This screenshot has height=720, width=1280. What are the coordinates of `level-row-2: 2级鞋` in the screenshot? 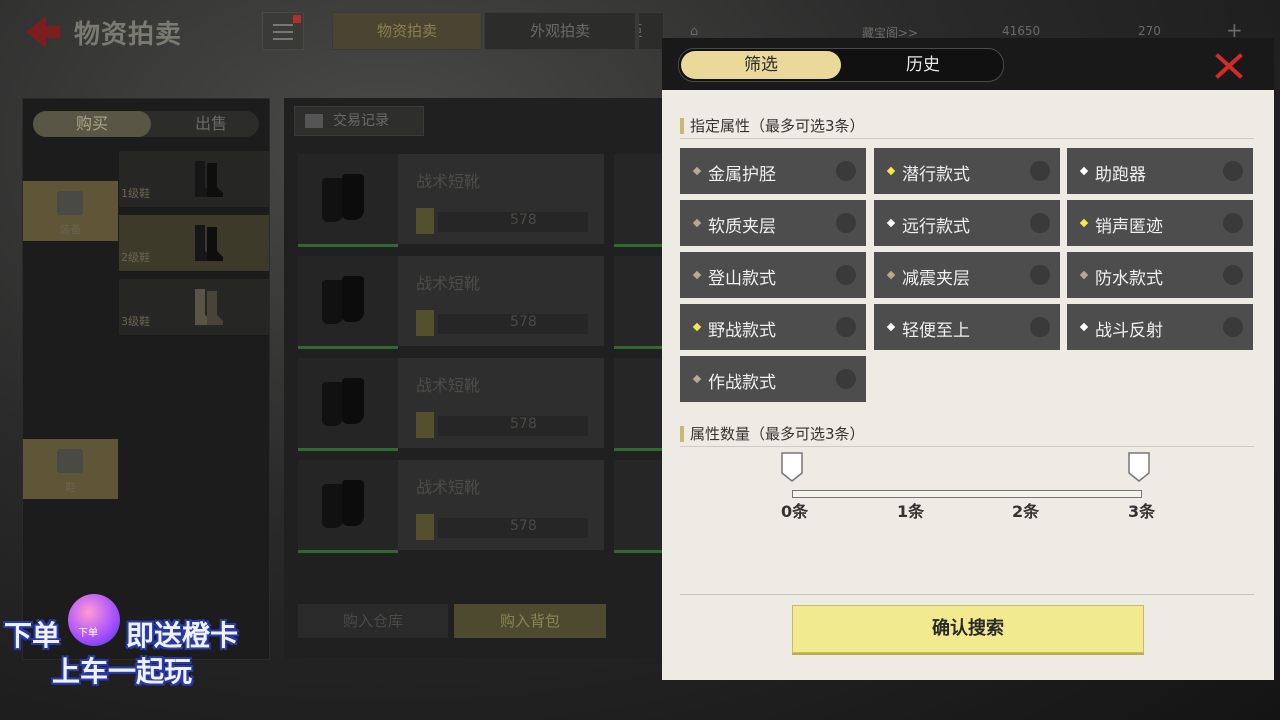 It's located at (194, 243).